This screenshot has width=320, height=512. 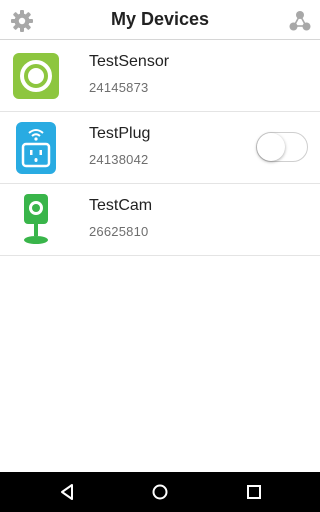 I want to click on sensor-icon, so click(x=36, y=76).